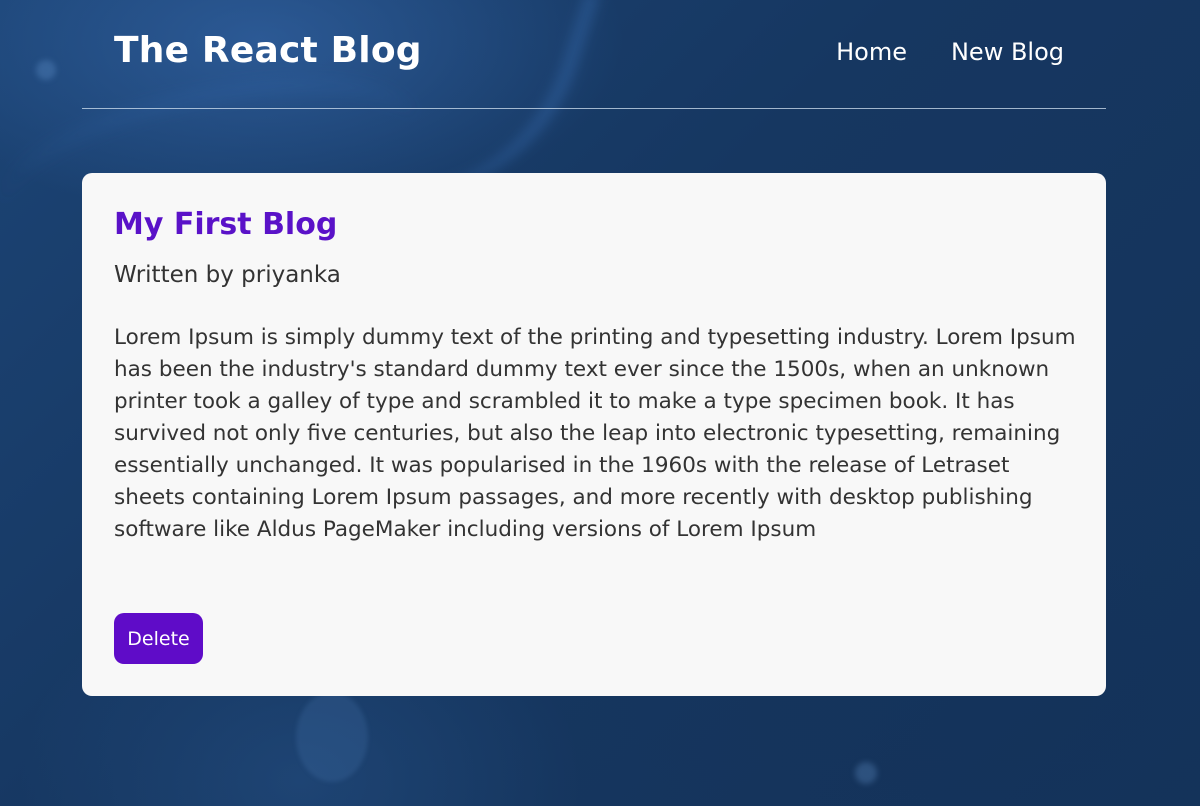  Describe the element at coordinates (158, 638) in the screenshot. I see `delete-button: Delete` at that location.